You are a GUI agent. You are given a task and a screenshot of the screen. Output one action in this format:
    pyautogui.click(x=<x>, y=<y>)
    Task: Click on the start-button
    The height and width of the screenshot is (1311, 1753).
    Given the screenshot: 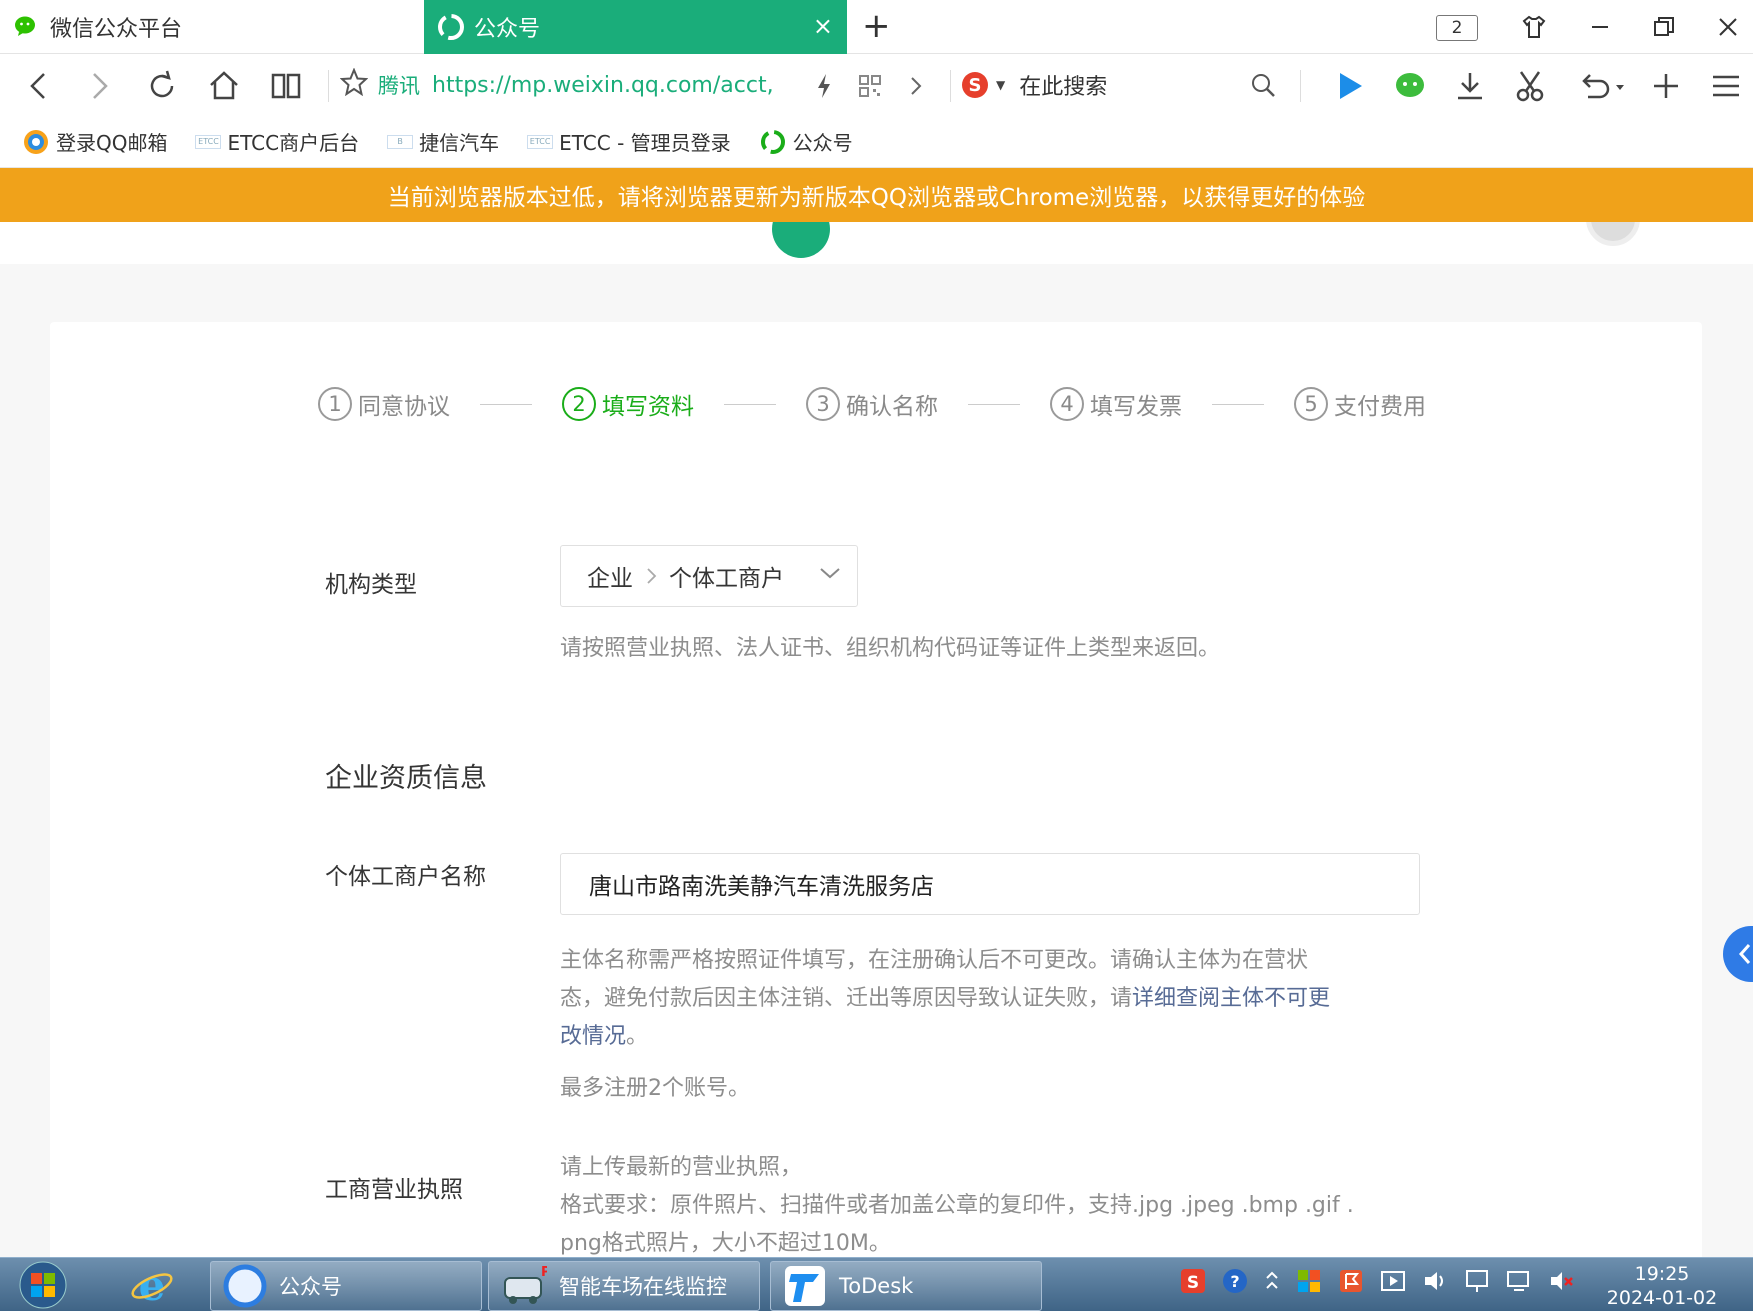 What is the action you would take?
    pyautogui.click(x=43, y=1285)
    